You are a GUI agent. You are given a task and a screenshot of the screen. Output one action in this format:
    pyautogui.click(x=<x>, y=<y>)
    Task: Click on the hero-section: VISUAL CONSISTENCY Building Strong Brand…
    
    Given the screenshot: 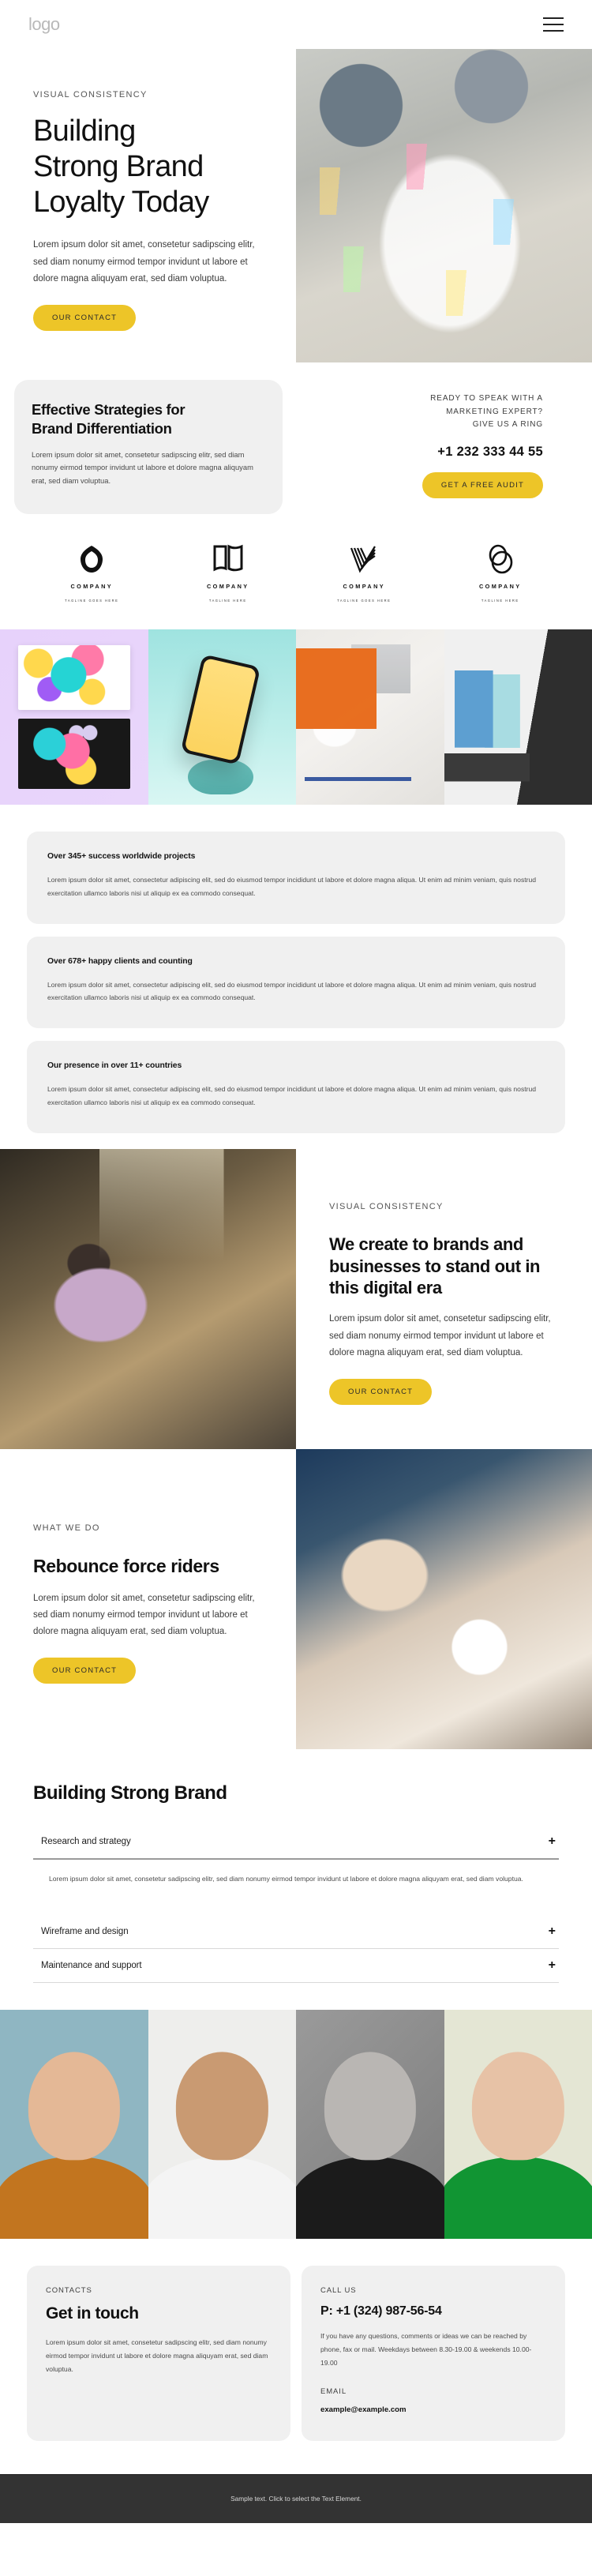 What is the action you would take?
    pyautogui.click(x=296, y=206)
    